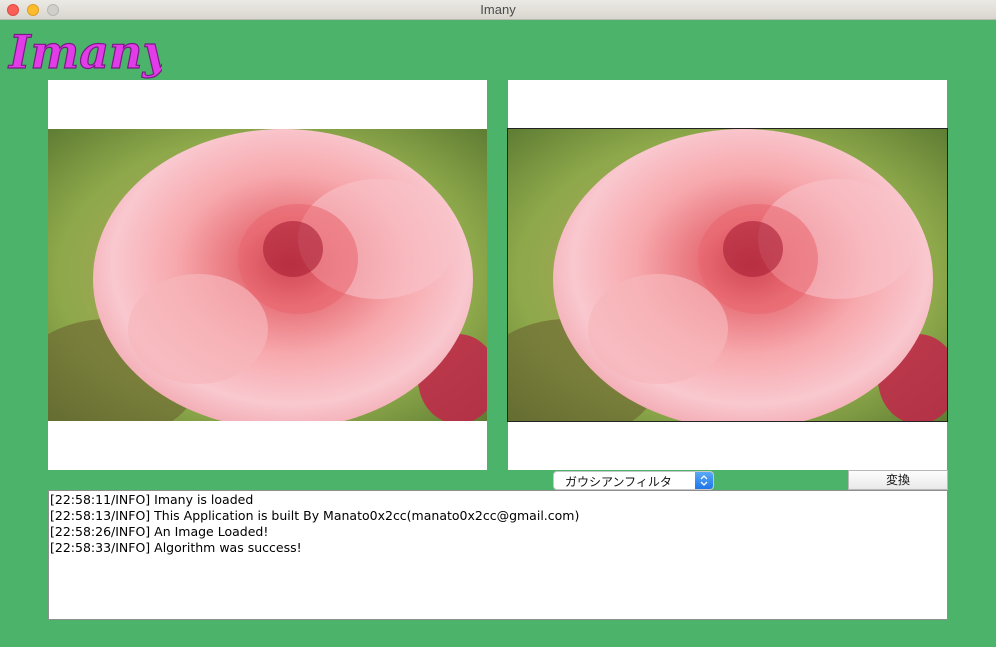 This screenshot has height=647, width=996. What do you see at coordinates (84, 52) in the screenshot?
I see `logo-text: Imany` at bounding box center [84, 52].